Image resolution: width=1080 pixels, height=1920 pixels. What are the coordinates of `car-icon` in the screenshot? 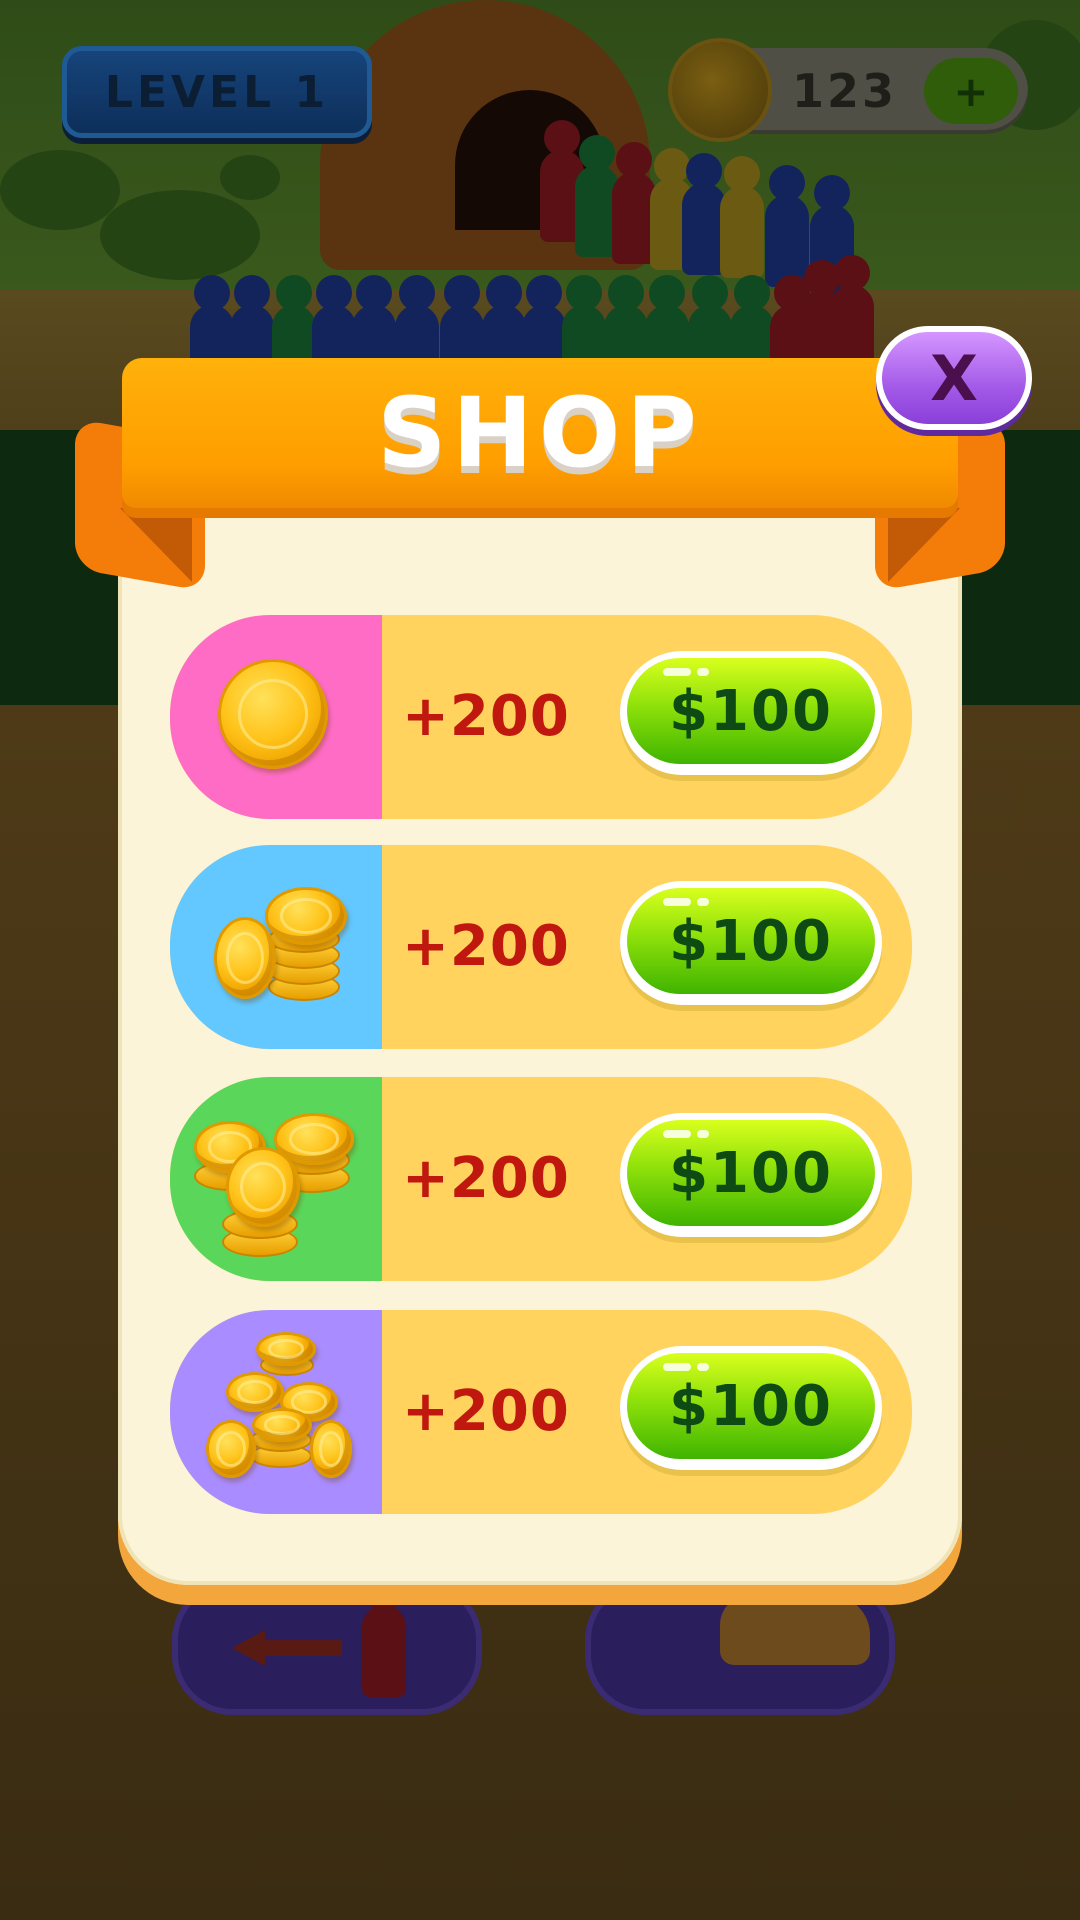 It's located at (795, 1630).